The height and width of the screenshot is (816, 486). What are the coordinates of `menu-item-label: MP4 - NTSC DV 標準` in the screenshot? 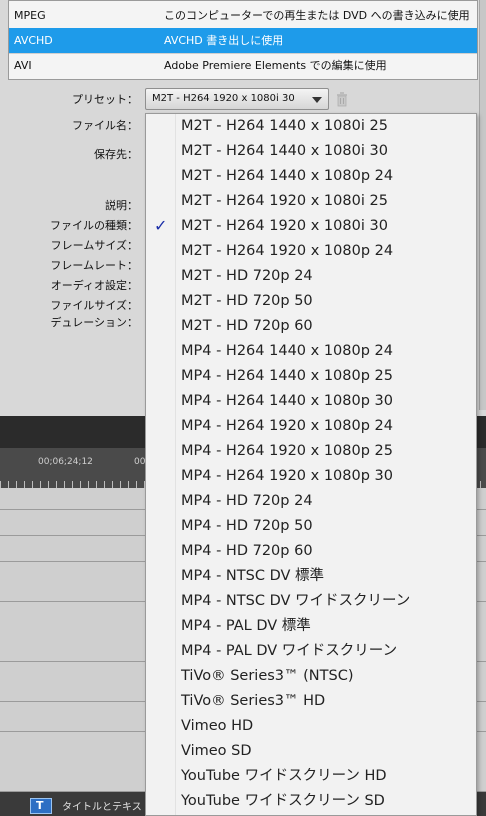 It's located at (253, 576).